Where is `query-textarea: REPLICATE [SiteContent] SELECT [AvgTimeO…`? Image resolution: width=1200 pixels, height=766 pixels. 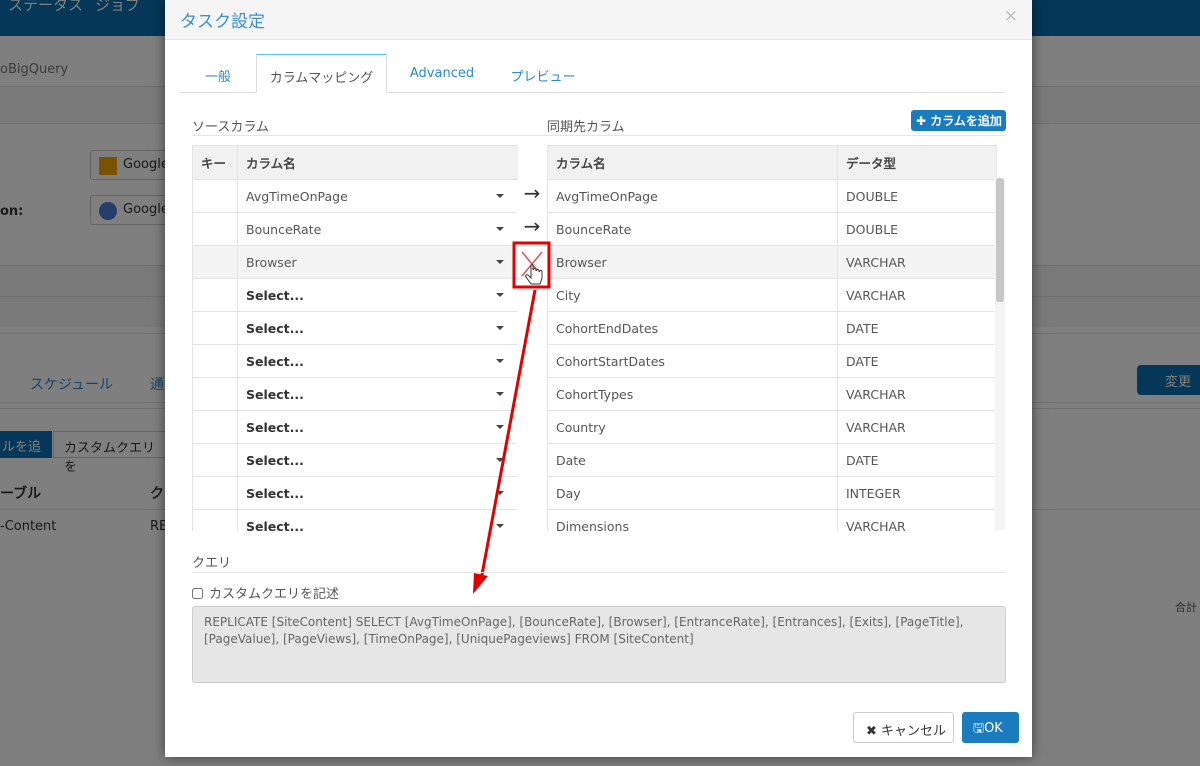
query-textarea: REPLICATE [SiteContent] SELECT [AvgTimeO… is located at coordinates (599, 644).